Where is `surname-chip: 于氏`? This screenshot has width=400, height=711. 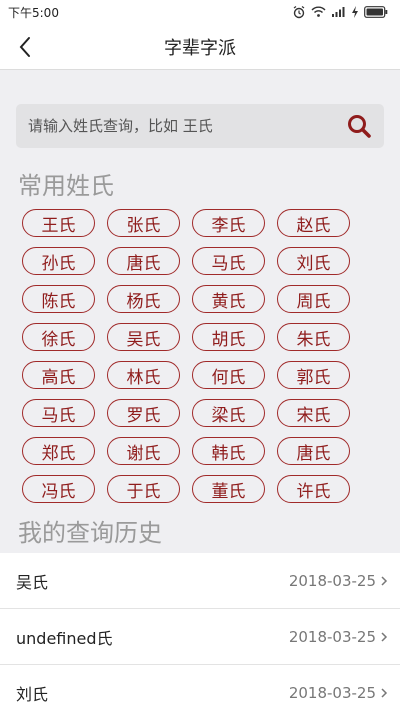 surname-chip: 于氏 is located at coordinates (143, 489).